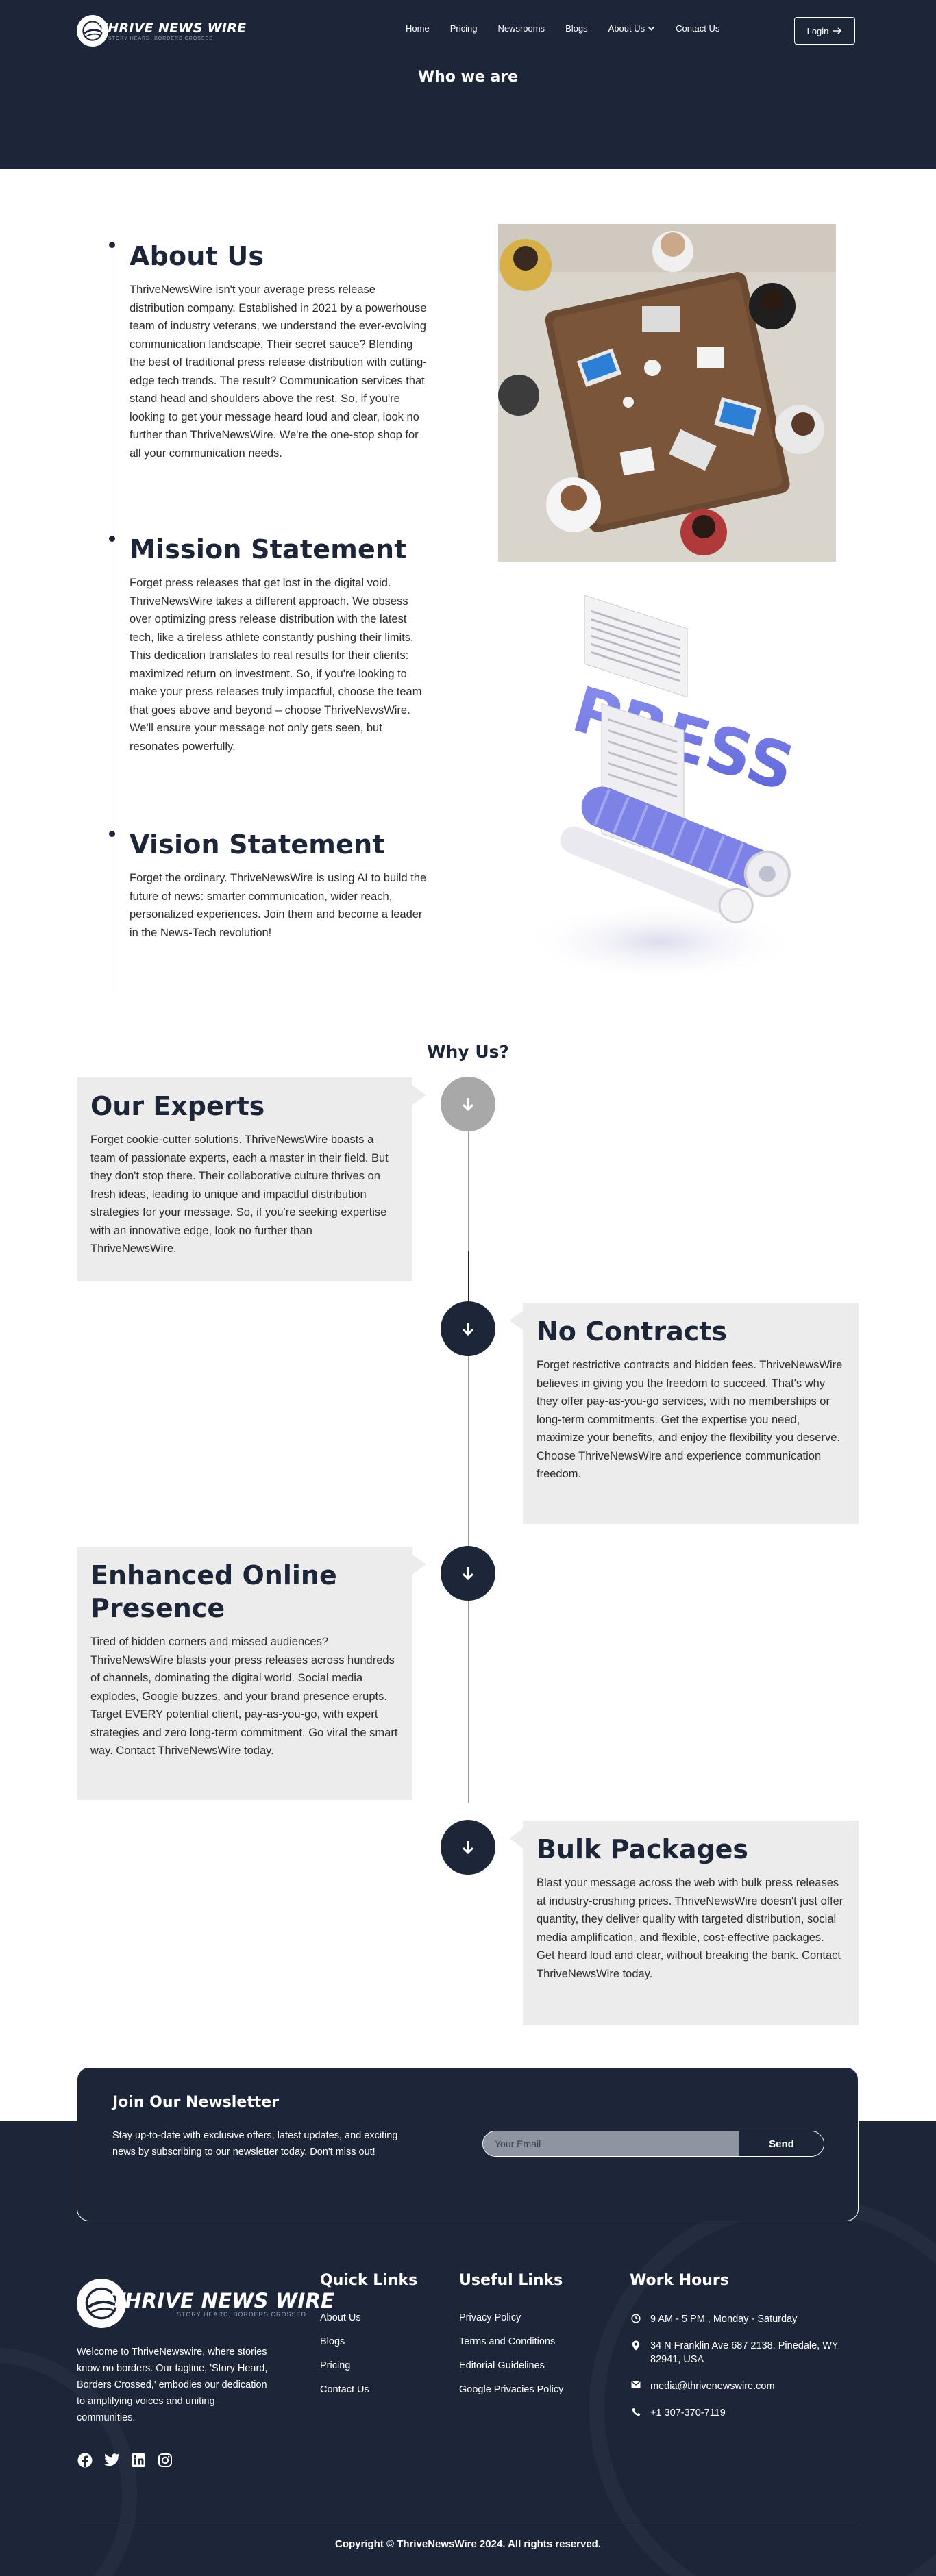 The width and height of the screenshot is (936, 2576). I want to click on quick-links-title: Quick Links, so click(369, 2280).